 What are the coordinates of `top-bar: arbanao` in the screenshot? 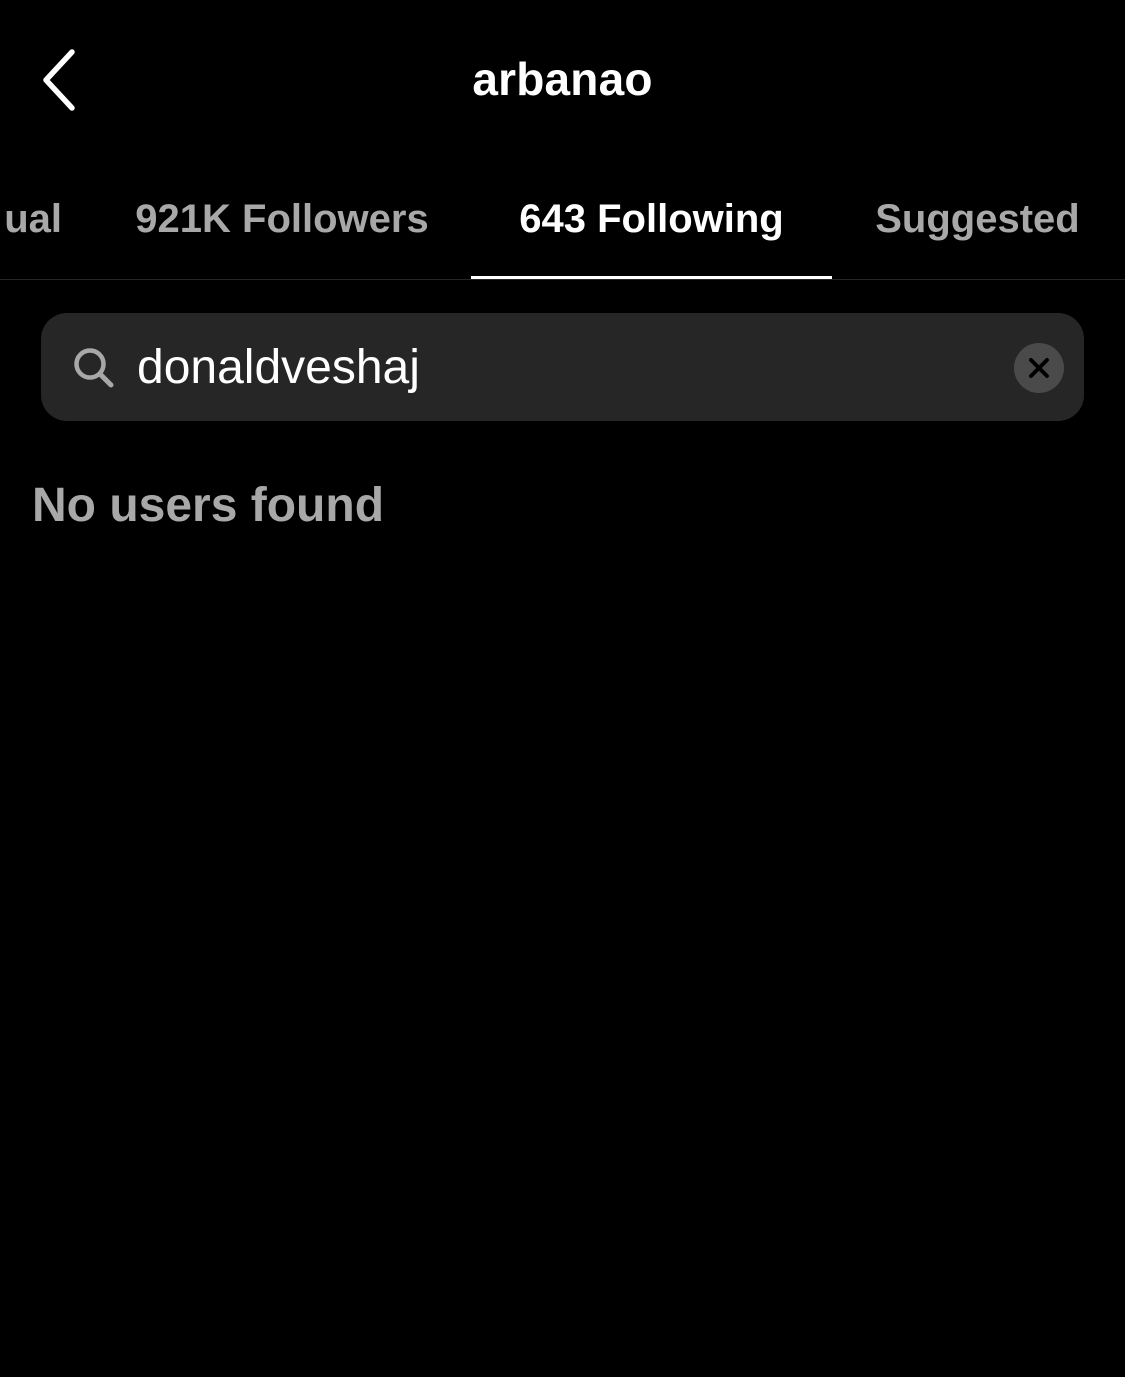 It's located at (562, 80).